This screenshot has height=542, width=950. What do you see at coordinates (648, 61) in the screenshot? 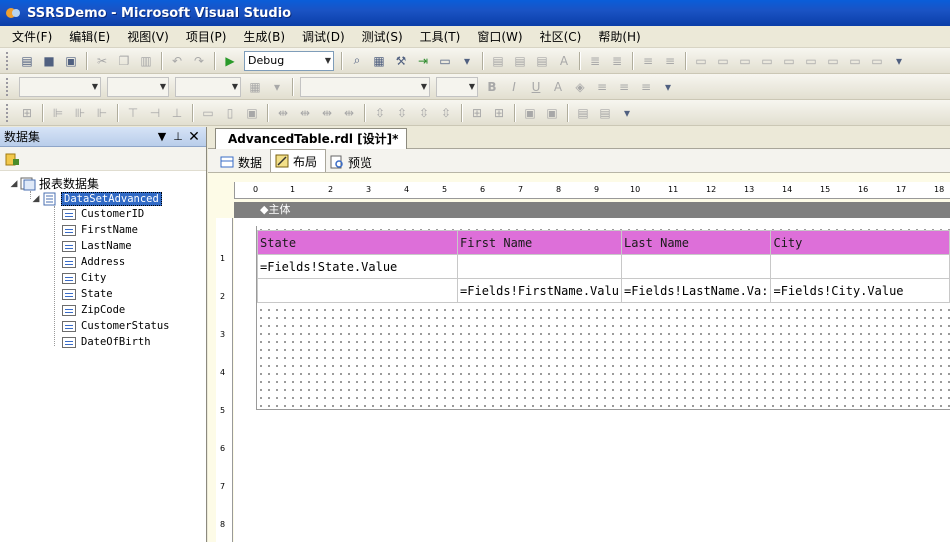
I see `comment-icon: ≡` at bounding box center [648, 61].